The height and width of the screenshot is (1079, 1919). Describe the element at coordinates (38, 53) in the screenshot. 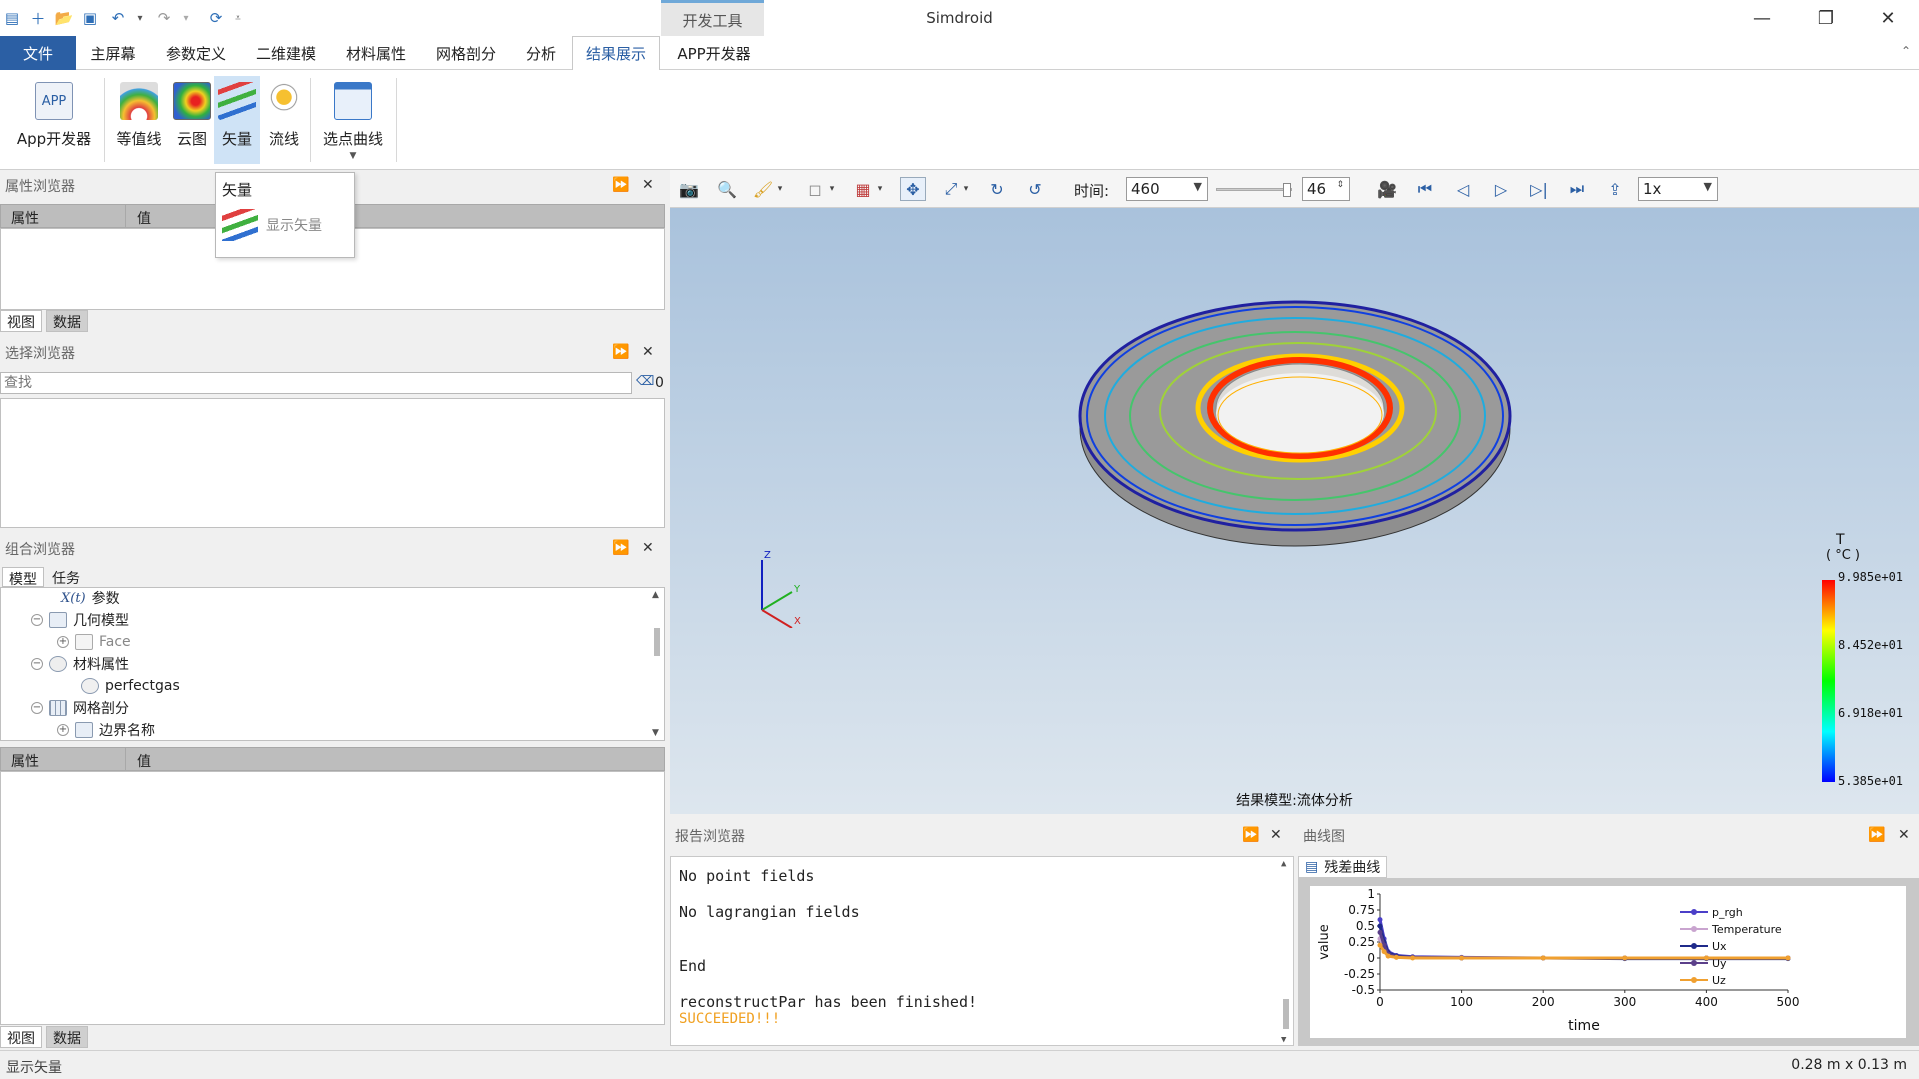

I see `tab-file: 文件` at that location.